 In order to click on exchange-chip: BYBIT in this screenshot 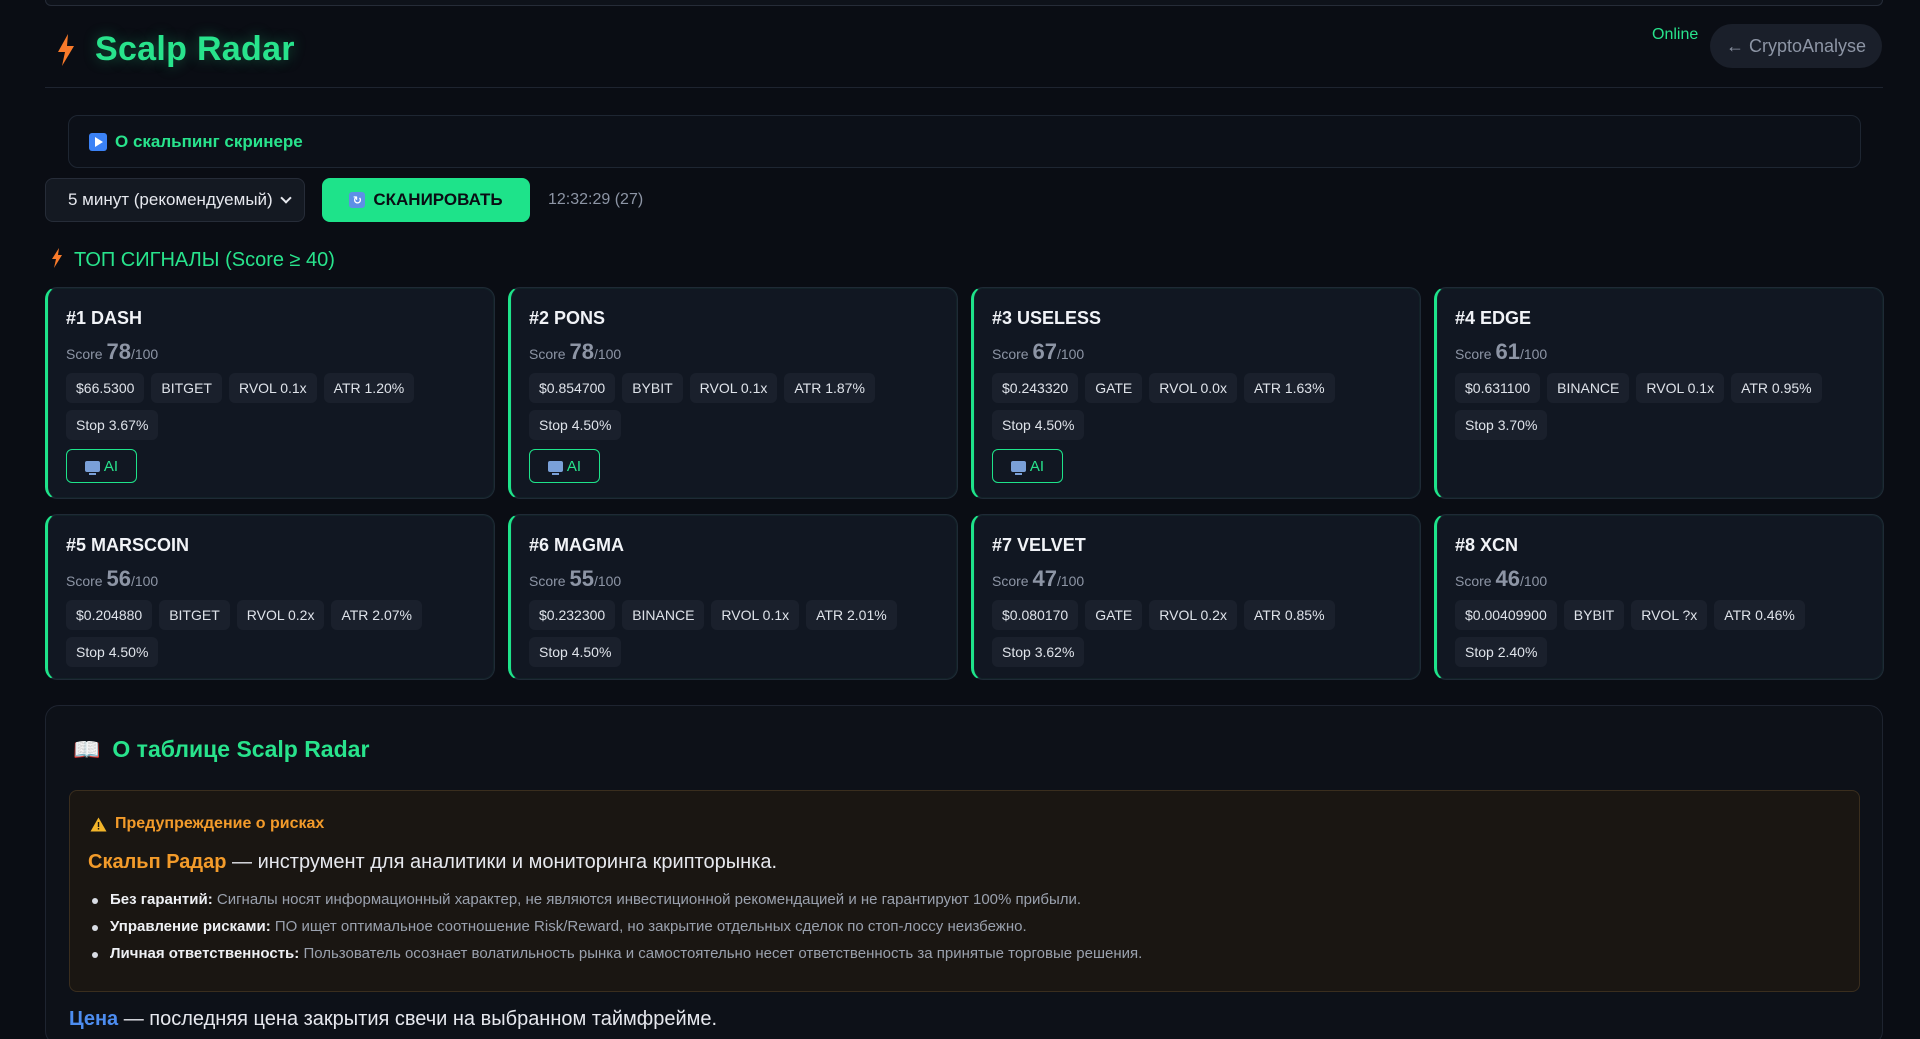, I will do `click(652, 388)`.